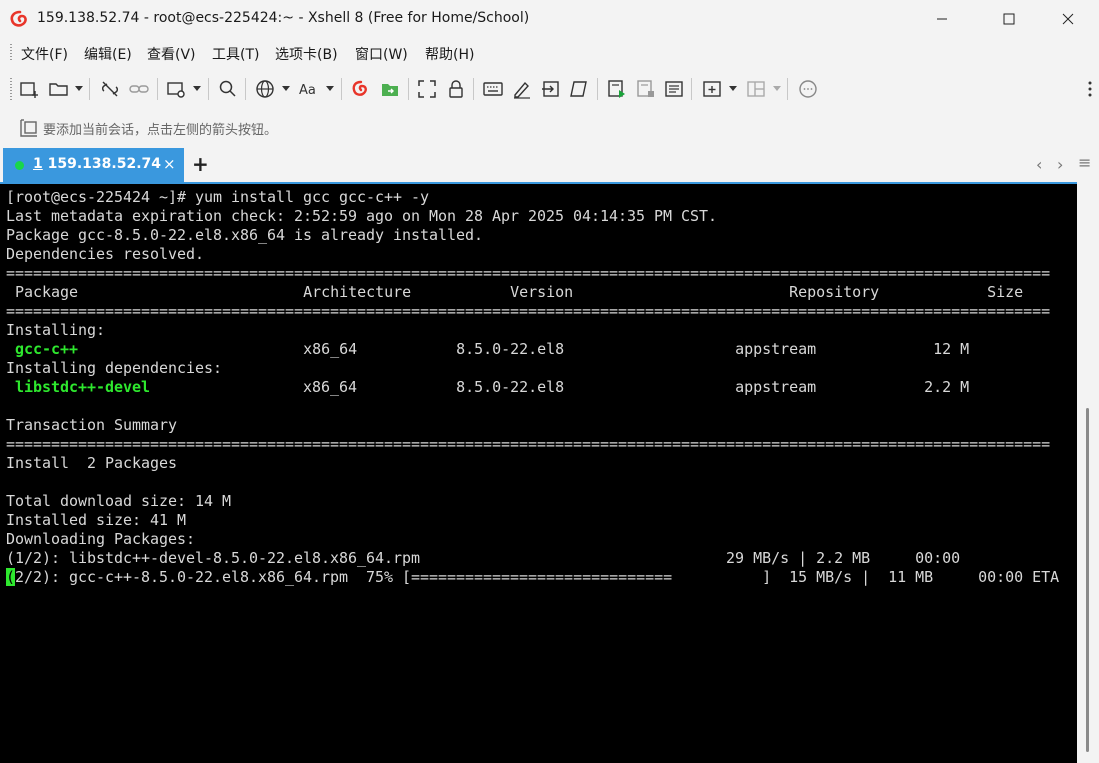 This screenshot has width=1099, height=763. I want to click on keyboard-icon, so click(493, 89).